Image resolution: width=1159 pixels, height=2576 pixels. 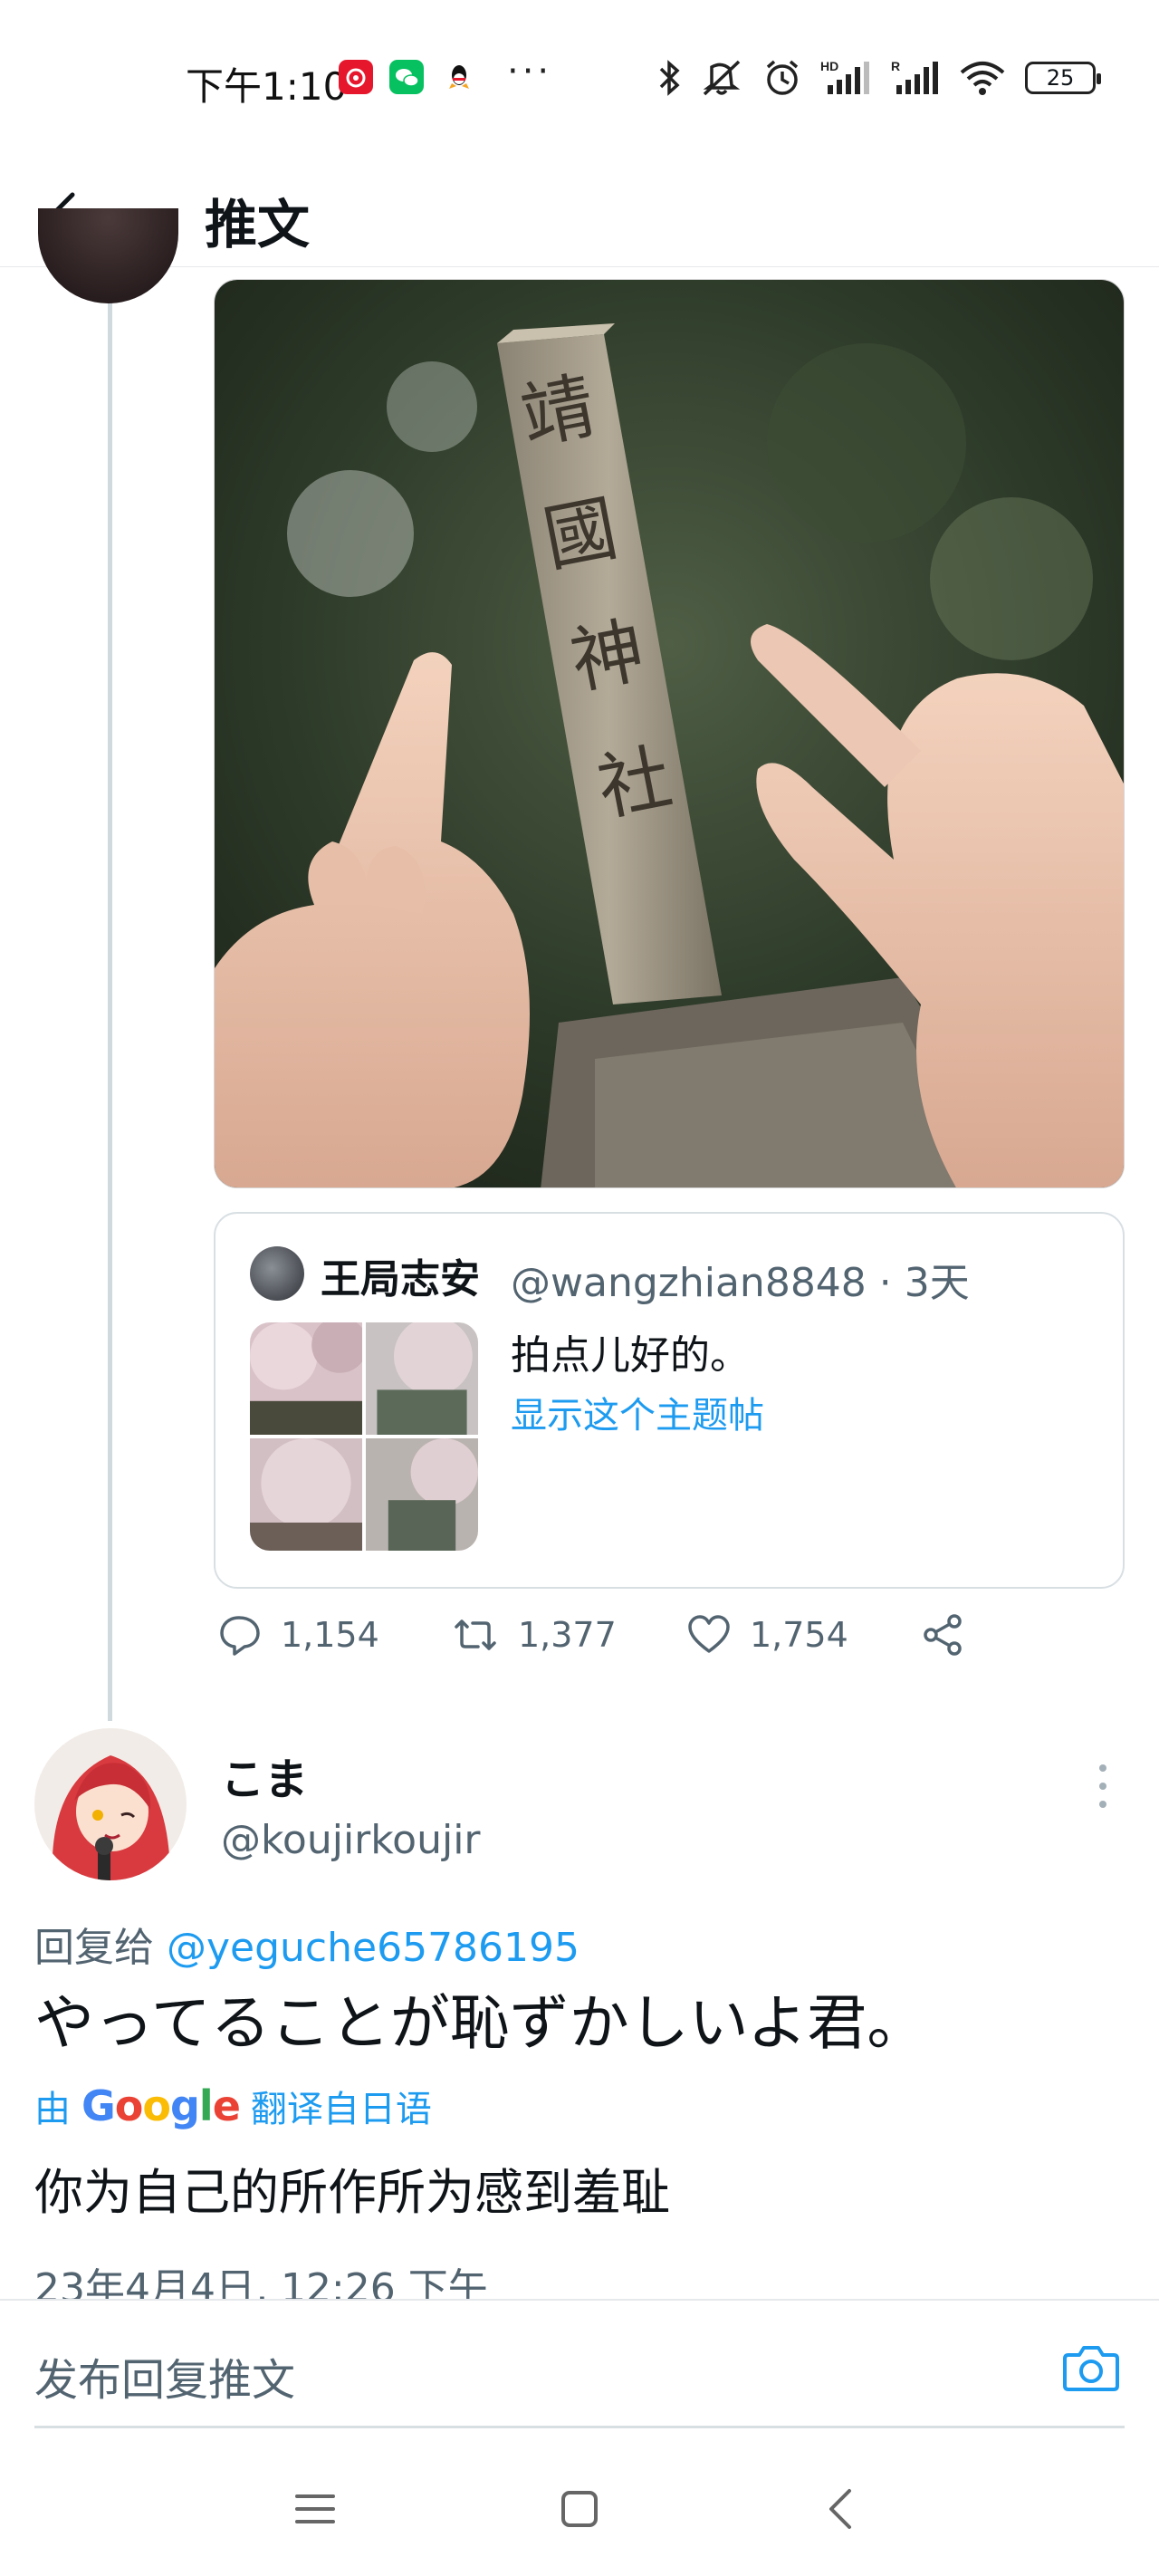 I want to click on quoted-avatar, so click(x=277, y=1273).